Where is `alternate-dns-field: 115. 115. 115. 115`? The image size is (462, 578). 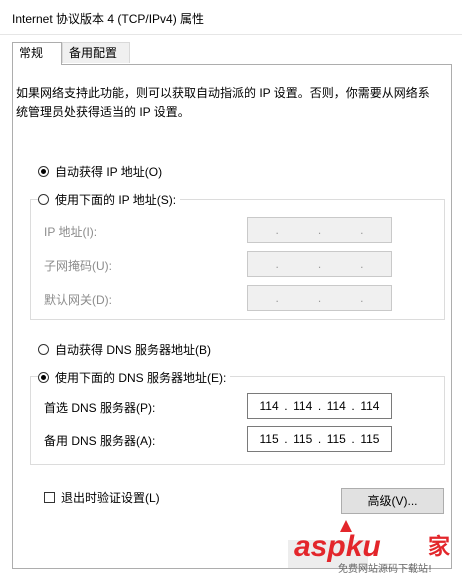
alternate-dns-field: 115. 115. 115. 115 is located at coordinates (319, 439).